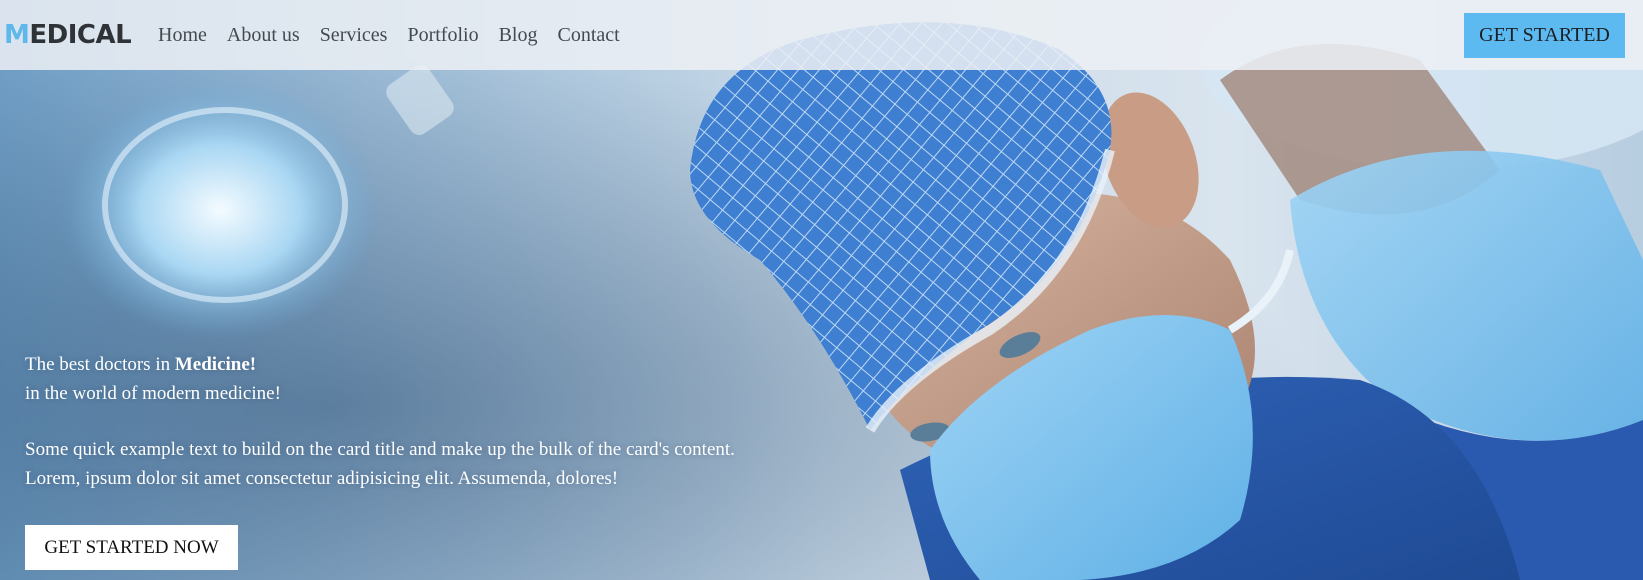 The image size is (1643, 580). I want to click on hero-spacer, so click(380, 421).